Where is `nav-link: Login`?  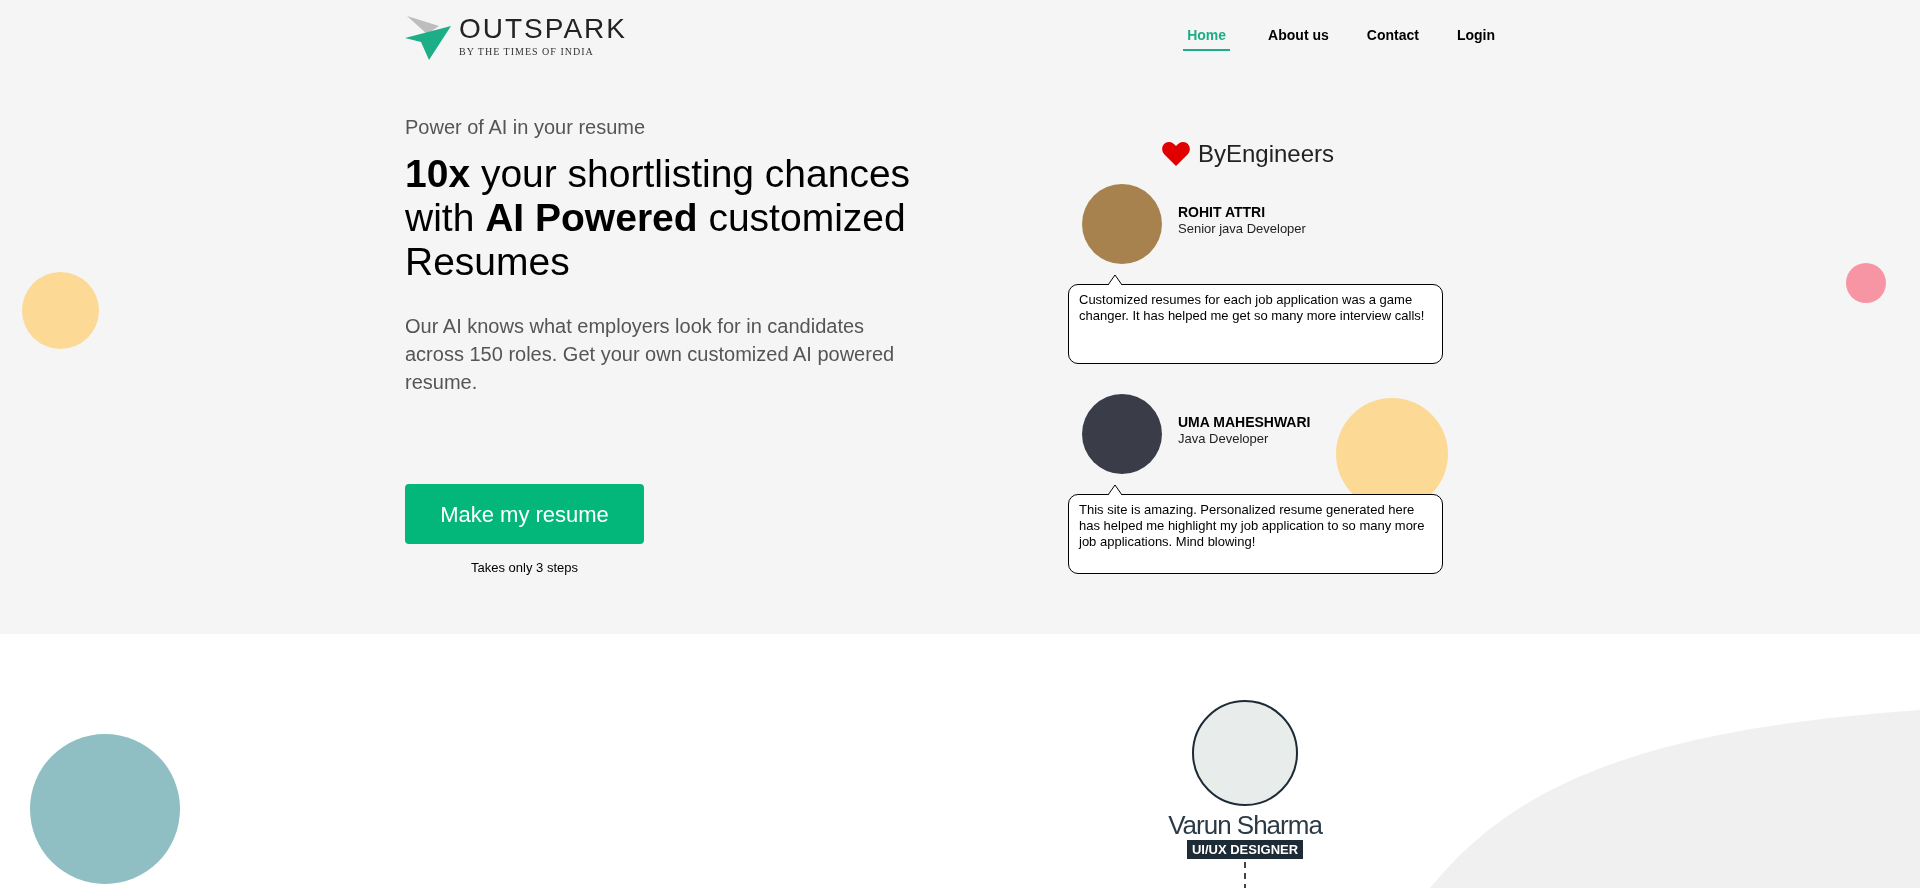
nav-link: Login is located at coordinates (1475, 38).